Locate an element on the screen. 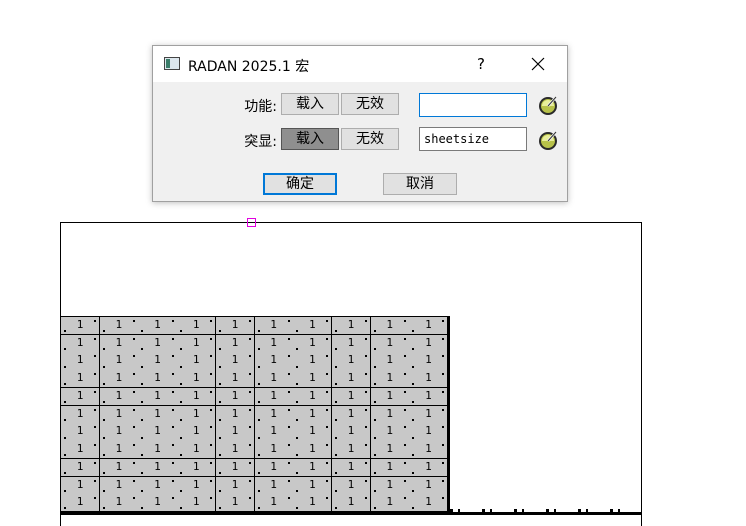 This screenshot has width=746, height=526. ok-button: 确定 is located at coordinates (300, 184).